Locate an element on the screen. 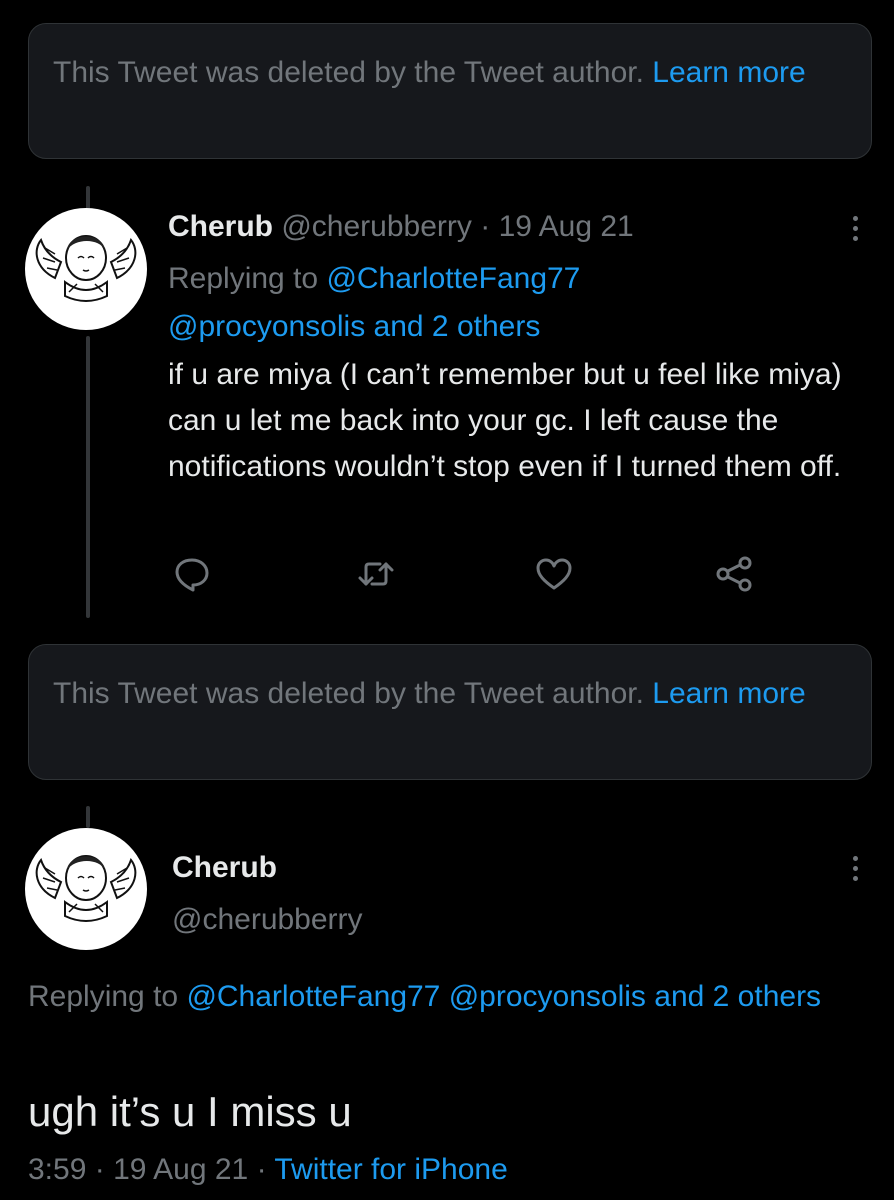  tweet-text: ugh it’s u I miss u is located at coordinates (190, 1111).